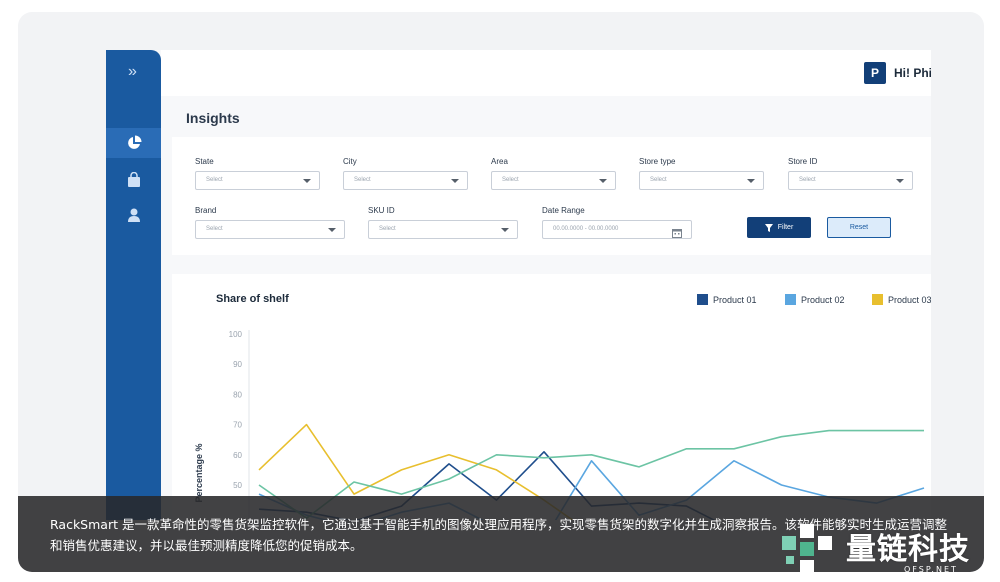  I want to click on date-range-input: 00.00.0000 - 00.00.0000, so click(617, 229).